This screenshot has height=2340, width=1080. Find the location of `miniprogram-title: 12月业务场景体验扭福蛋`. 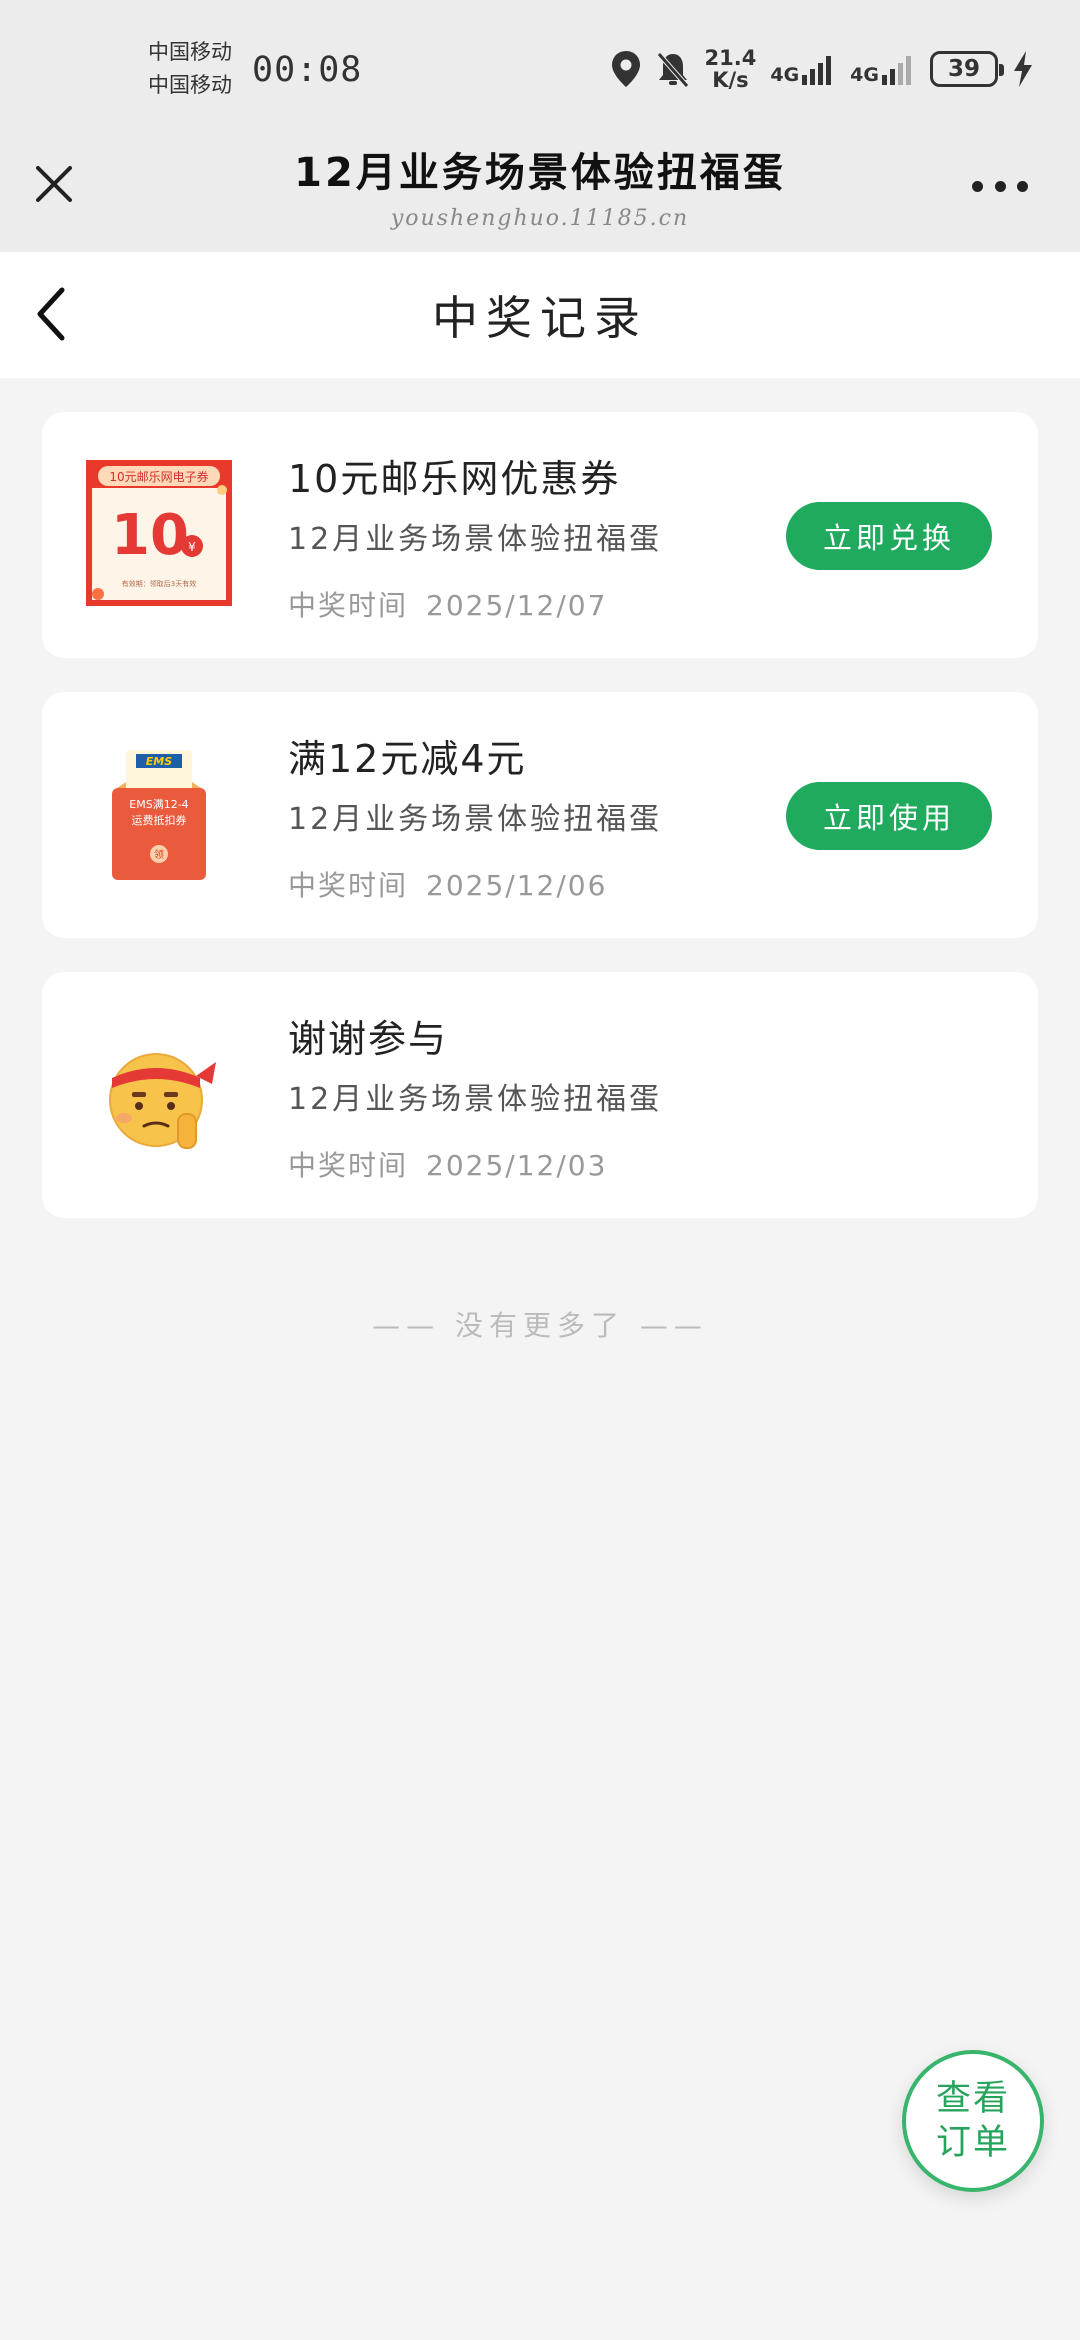

miniprogram-title: 12月业务场景体验扭福蛋 is located at coordinates (540, 173).